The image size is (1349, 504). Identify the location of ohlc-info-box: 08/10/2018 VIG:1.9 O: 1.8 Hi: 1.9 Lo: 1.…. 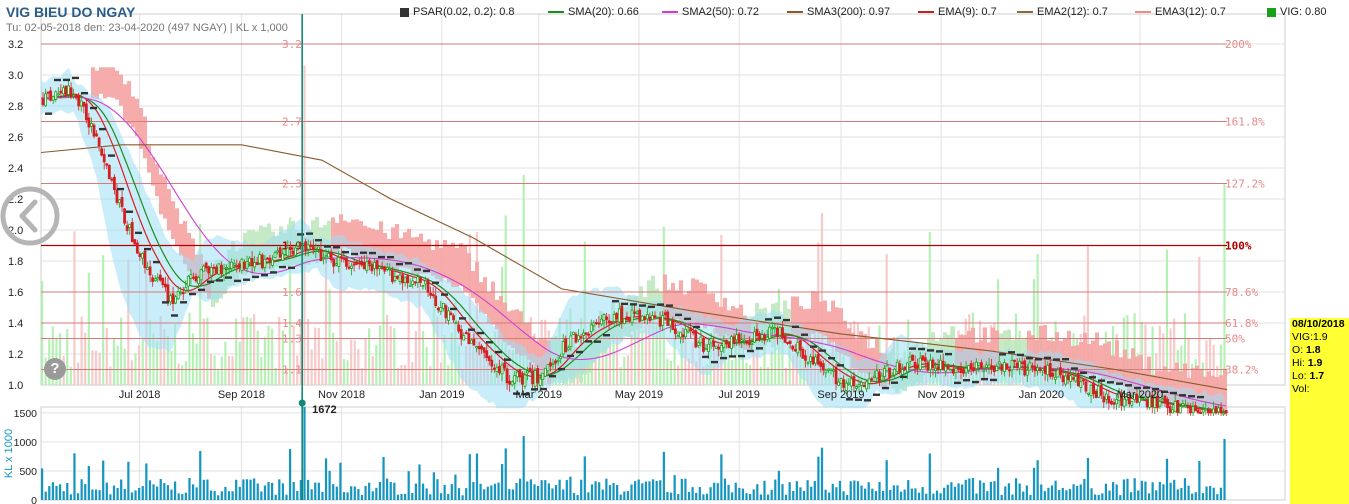
(1319, 411).